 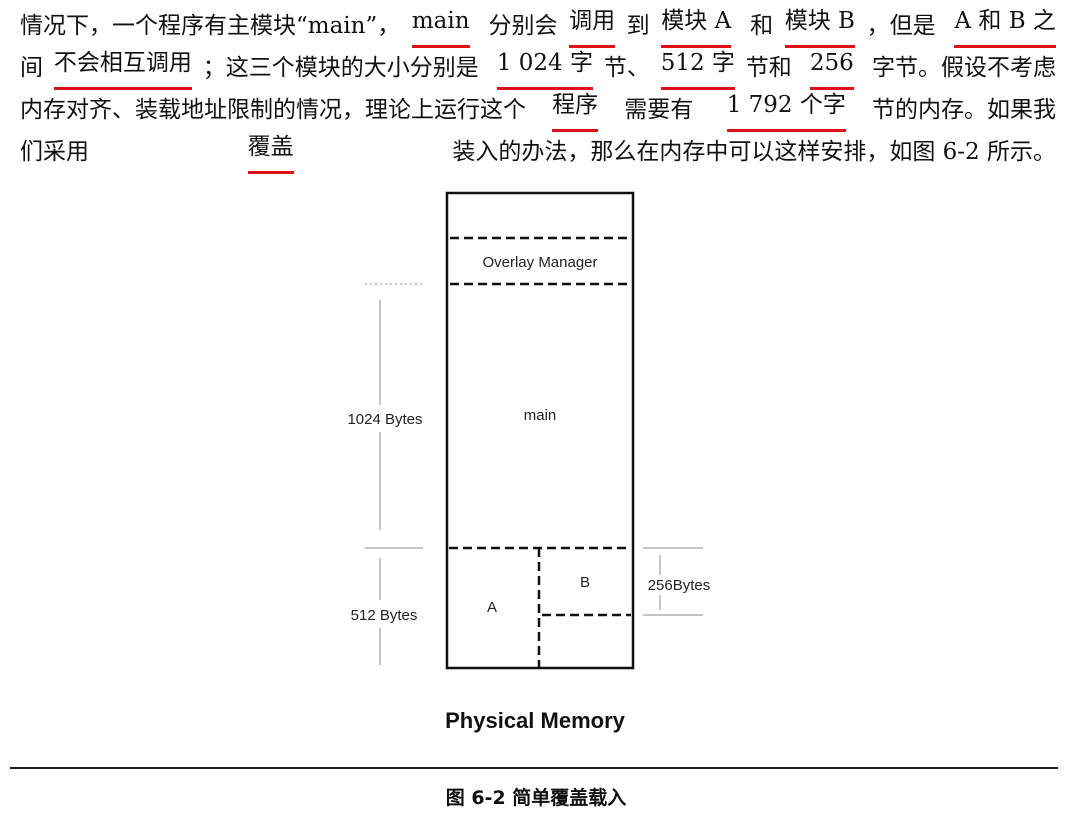 I want to click on main-label: main, so click(x=540, y=415).